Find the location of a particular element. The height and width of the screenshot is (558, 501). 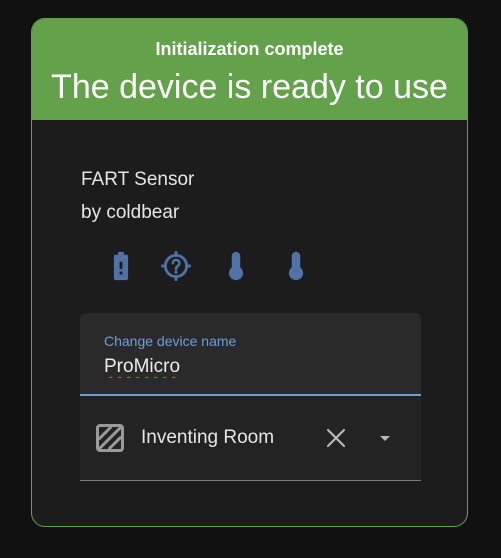

banner-subtitle: Initialization complete is located at coordinates (249, 49).